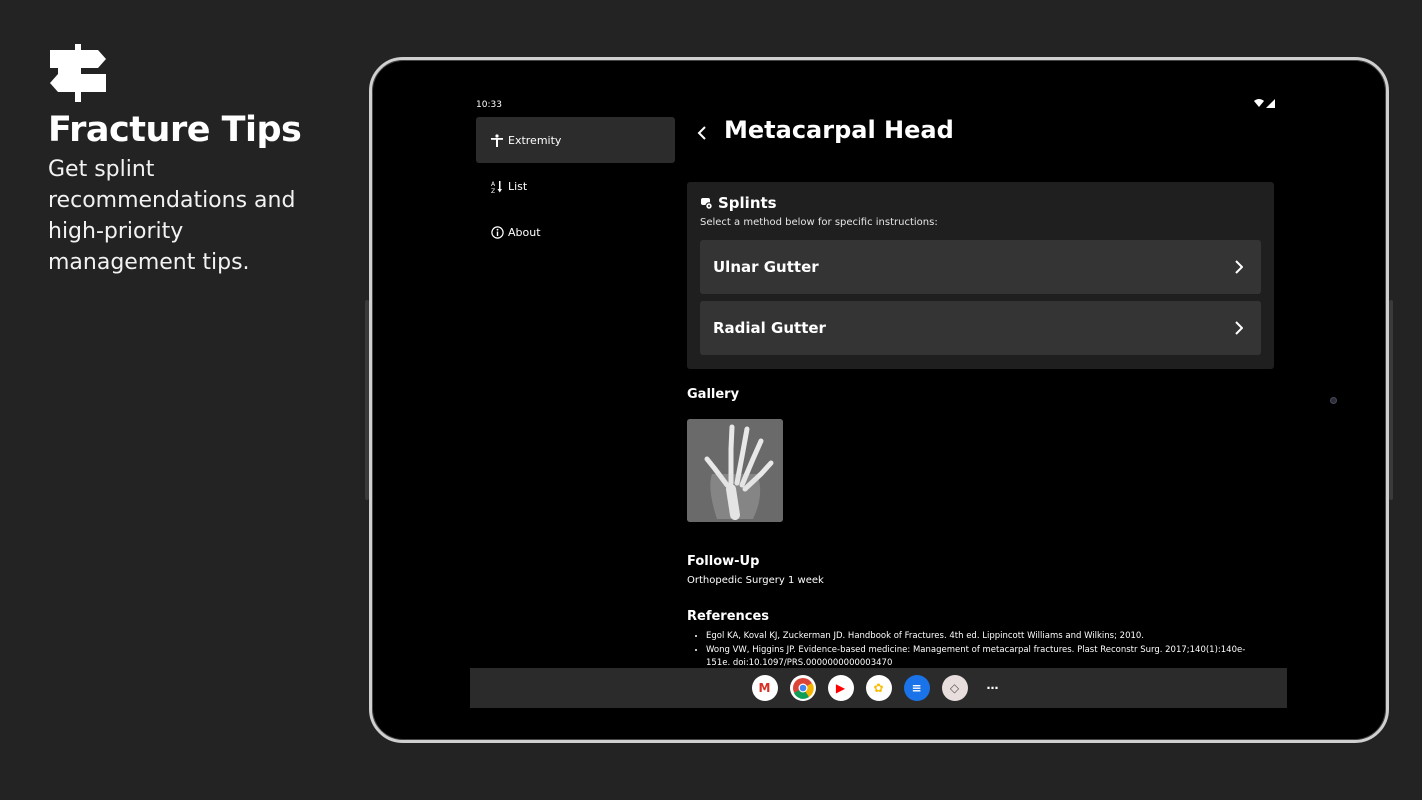 Image resolution: width=1422 pixels, height=800 pixels. What do you see at coordinates (764, 688) in the screenshot?
I see `gmail-icon: M` at bounding box center [764, 688].